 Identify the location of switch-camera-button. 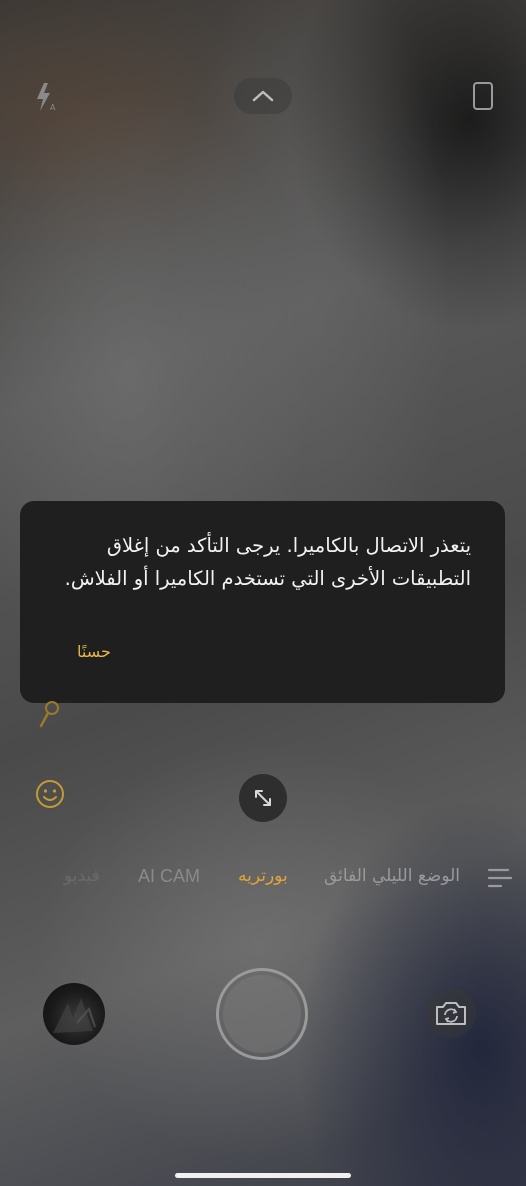
(451, 1013).